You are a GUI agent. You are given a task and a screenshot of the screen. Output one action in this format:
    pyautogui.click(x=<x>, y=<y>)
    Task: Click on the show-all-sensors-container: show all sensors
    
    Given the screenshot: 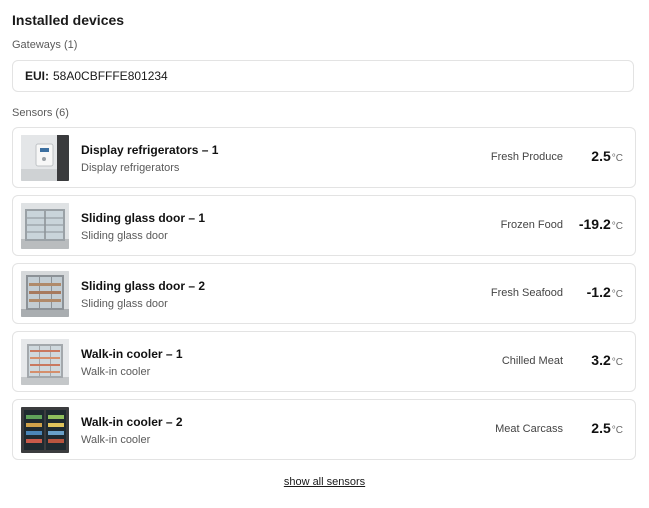 What is the action you would take?
    pyautogui.click(x=324, y=482)
    